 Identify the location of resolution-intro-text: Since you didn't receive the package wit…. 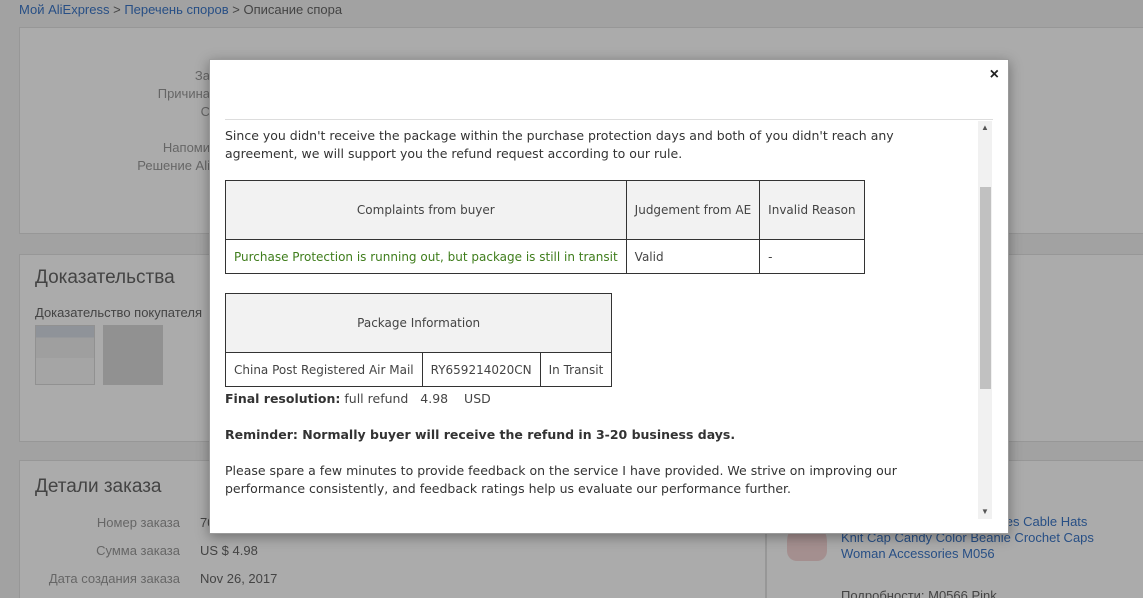
(559, 144).